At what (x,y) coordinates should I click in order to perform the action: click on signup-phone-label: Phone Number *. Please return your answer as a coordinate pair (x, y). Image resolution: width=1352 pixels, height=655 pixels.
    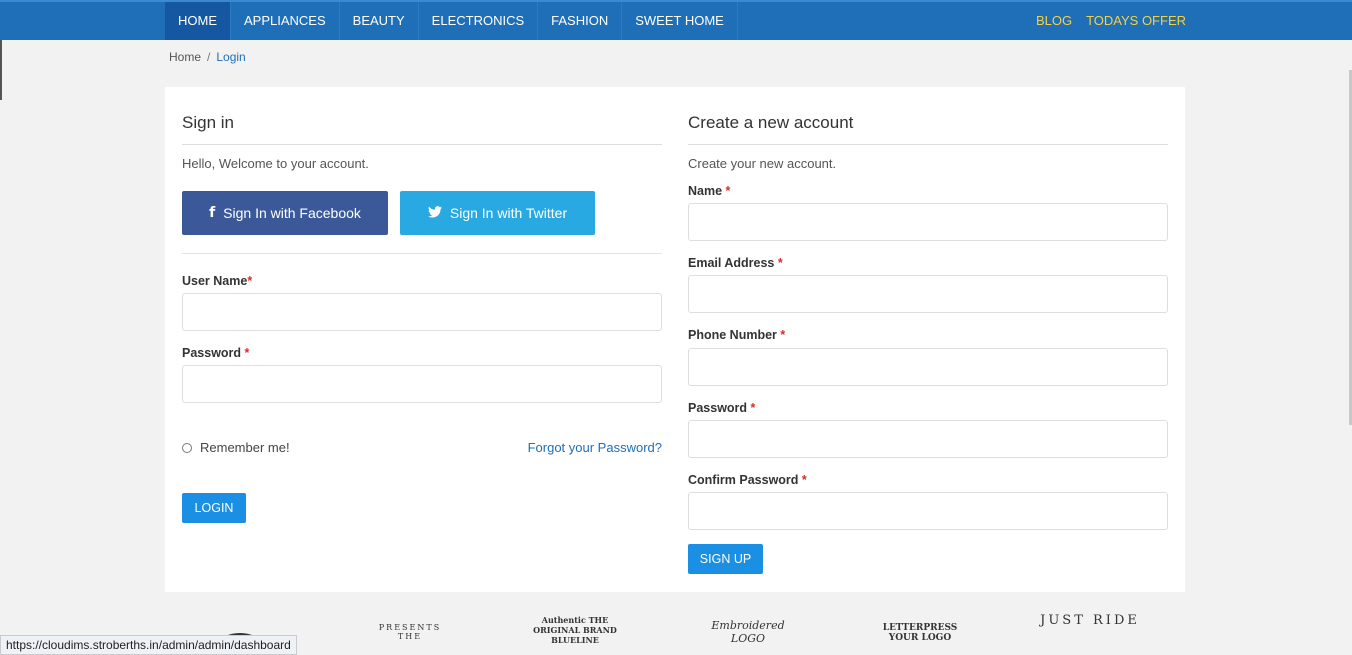
    Looking at the image, I should click on (737, 335).